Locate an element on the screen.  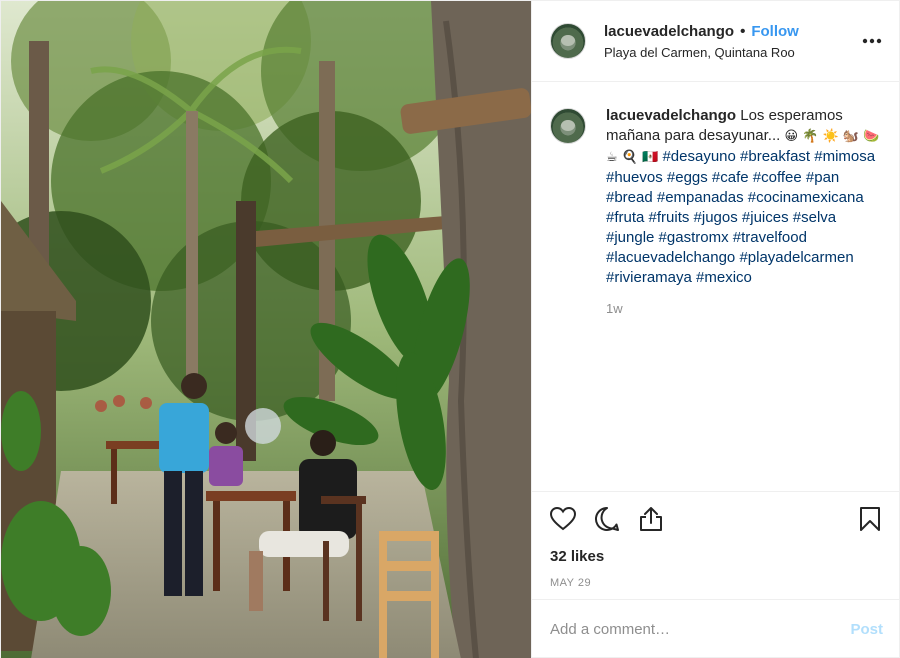
caption-username-link: lacuevadelchango is located at coordinates (671, 115).